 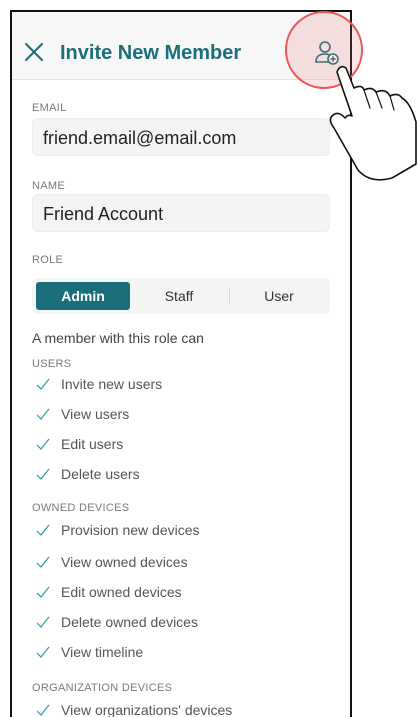 What do you see at coordinates (95, 414) in the screenshot?
I see `permission-label: View users` at bounding box center [95, 414].